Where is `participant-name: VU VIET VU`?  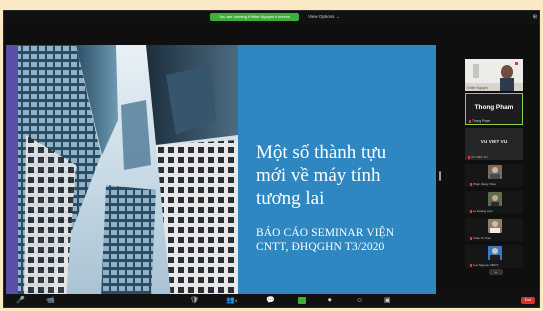 participant-name: VU VIET VU is located at coordinates (478, 157).